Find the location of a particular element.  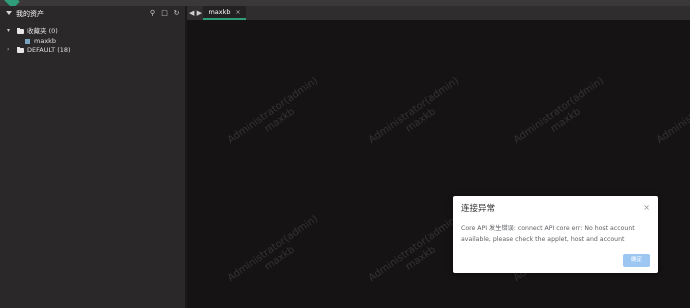

caret-down-icon is located at coordinates (9, 13).